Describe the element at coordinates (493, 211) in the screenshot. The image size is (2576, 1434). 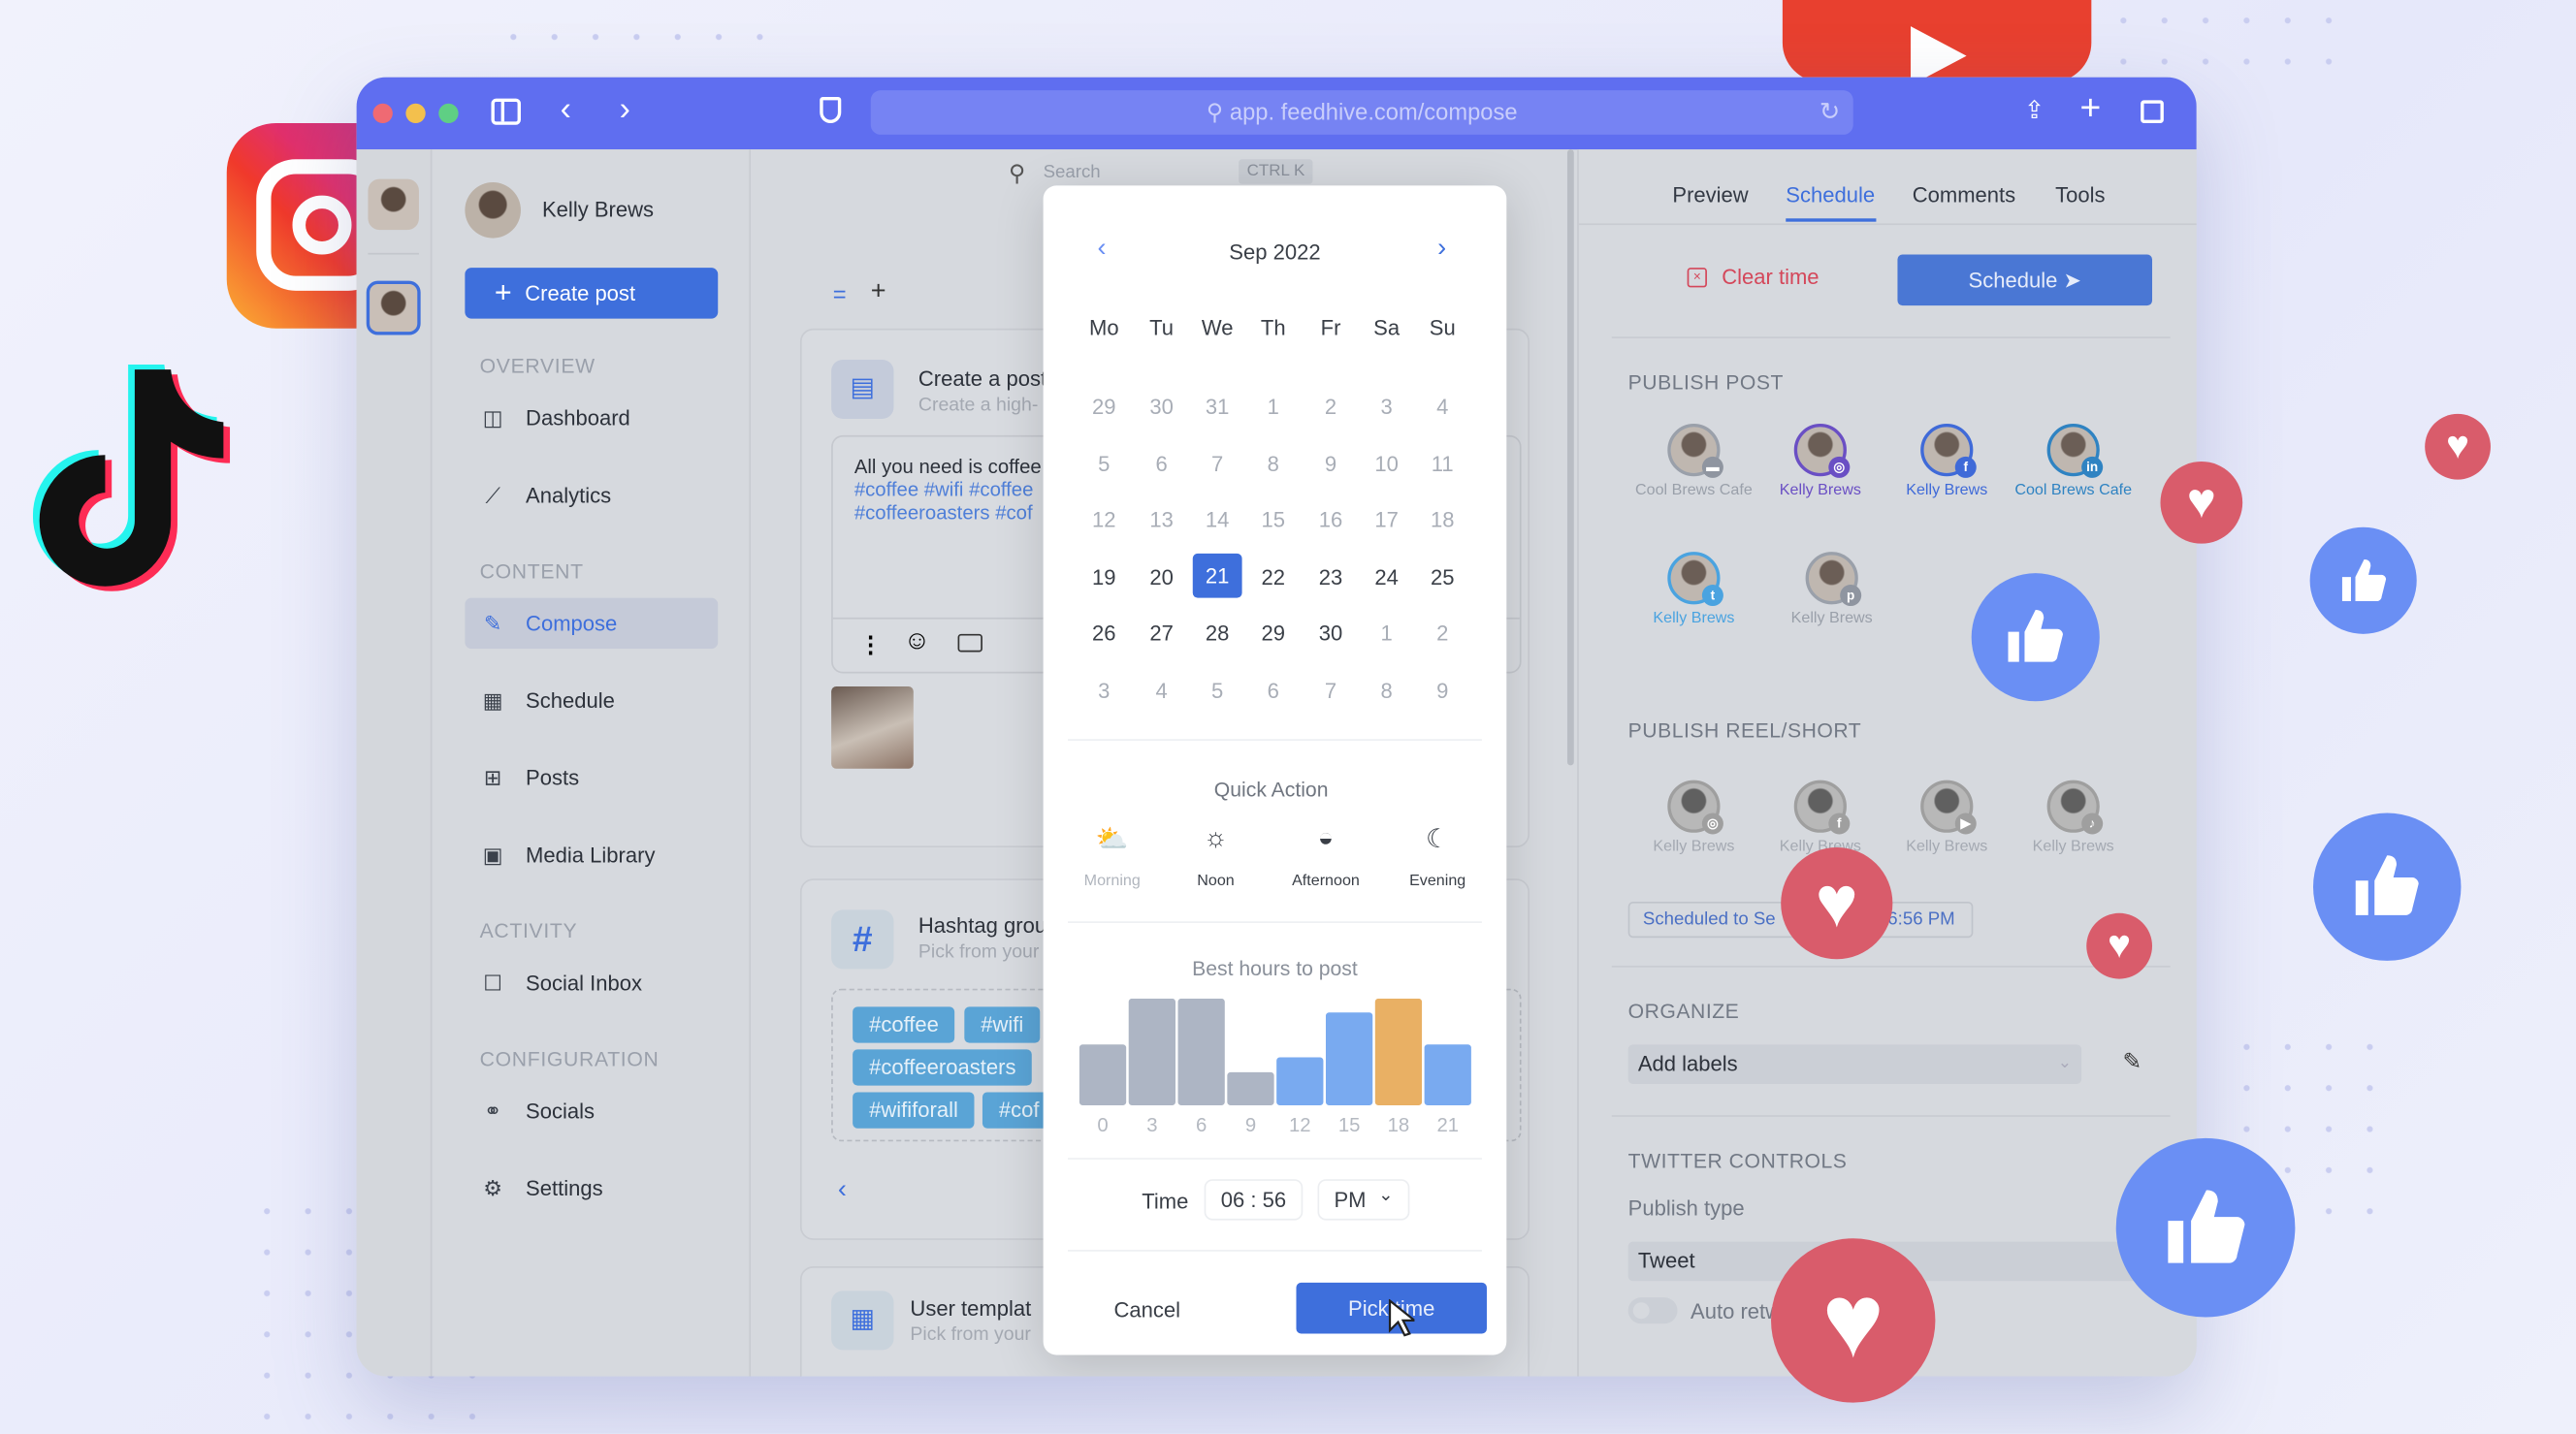
I see `user-avatar` at that location.